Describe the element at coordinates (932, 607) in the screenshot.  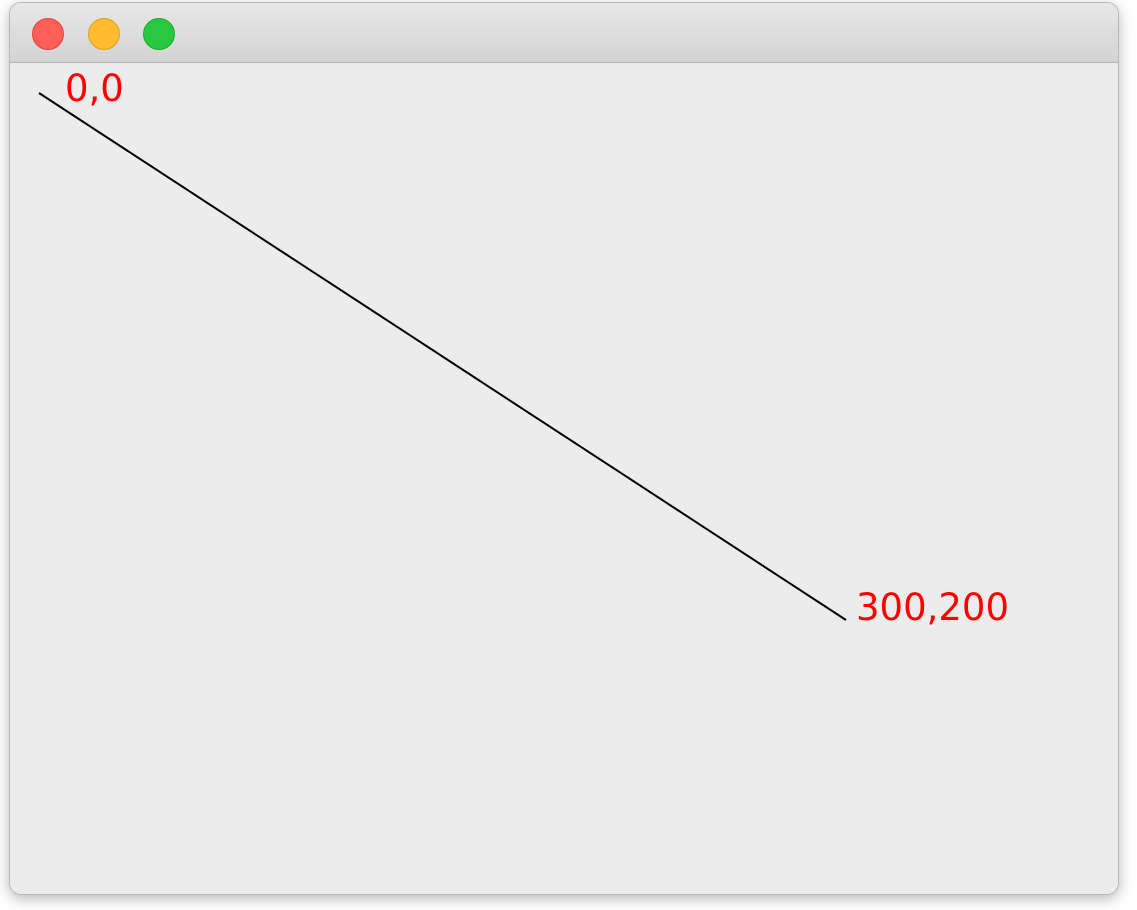
I see `end-point-label: 300,200` at that location.